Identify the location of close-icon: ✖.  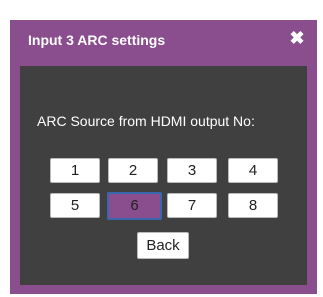
(297, 38).